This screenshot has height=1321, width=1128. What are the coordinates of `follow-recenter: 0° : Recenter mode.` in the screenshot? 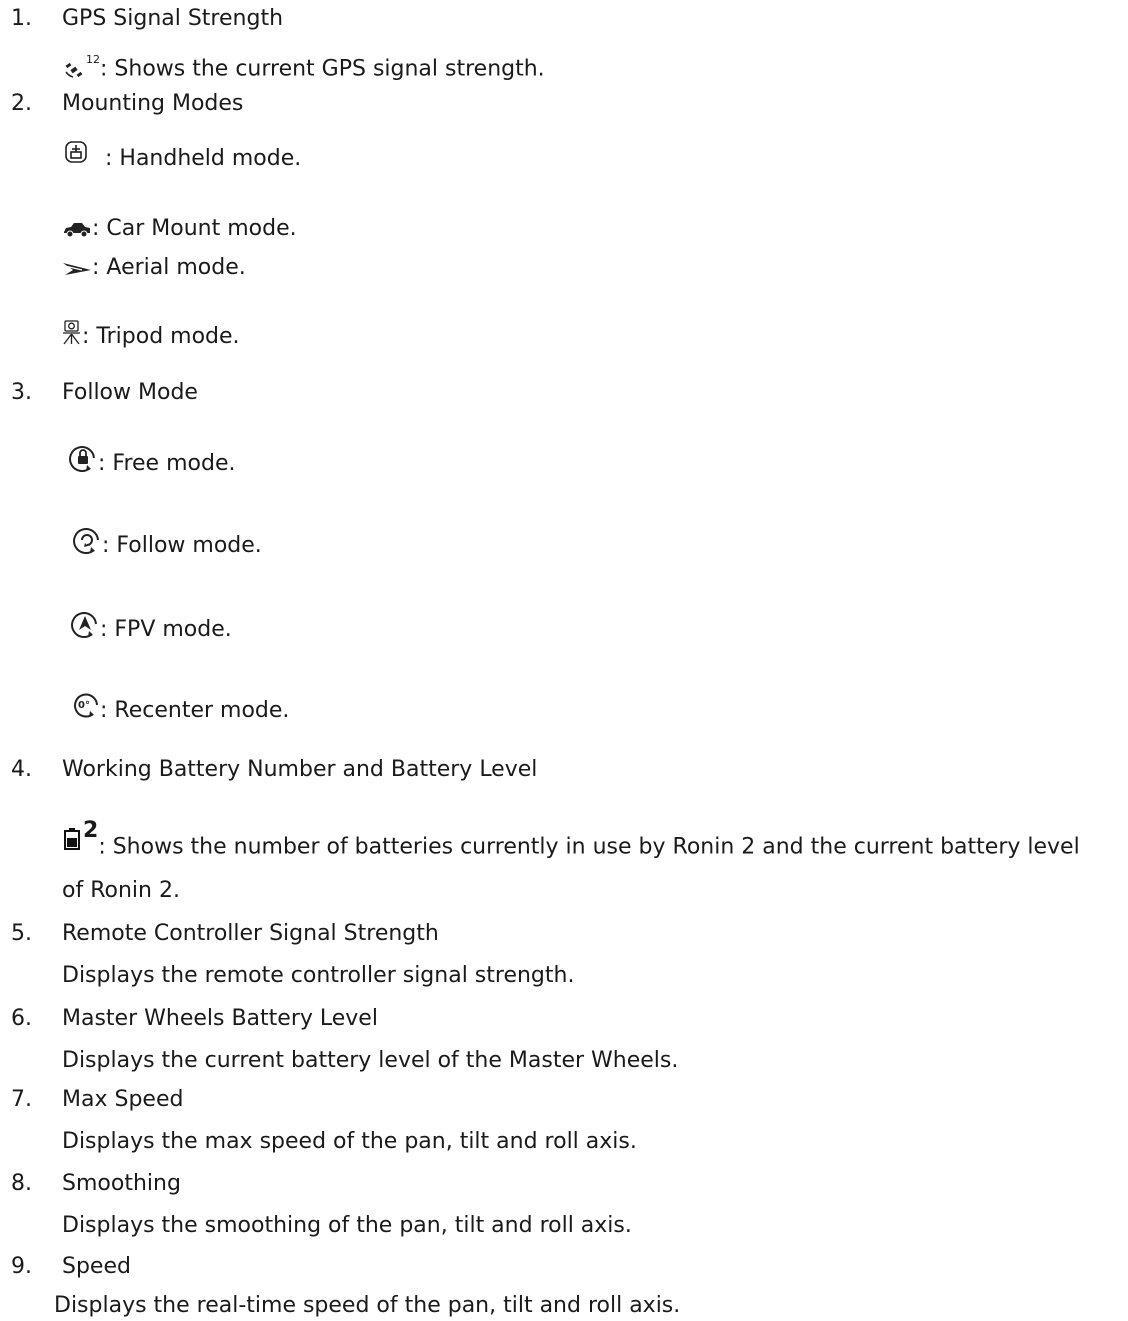 It's located at (181, 709).